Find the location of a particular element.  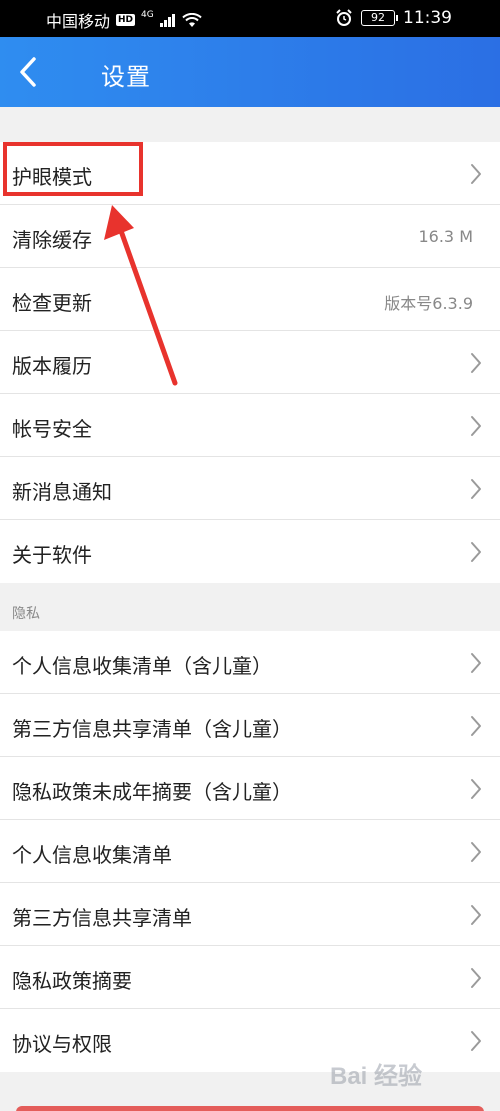

app-header: 设置 is located at coordinates (250, 72).